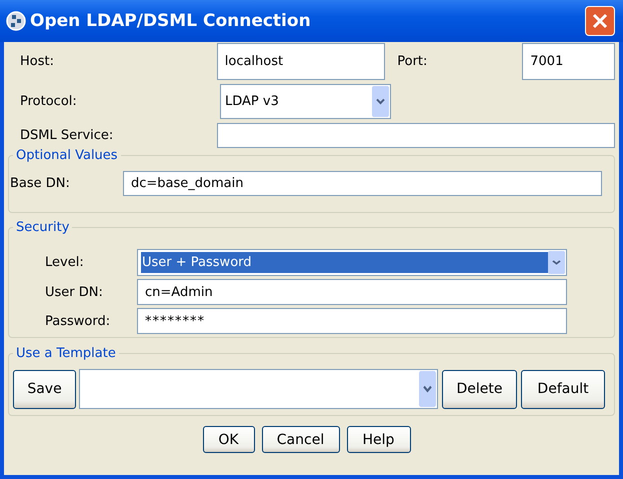 The width and height of the screenshot is (623, 479). I want to click on field-label: Protocol:, so click(48, 101).